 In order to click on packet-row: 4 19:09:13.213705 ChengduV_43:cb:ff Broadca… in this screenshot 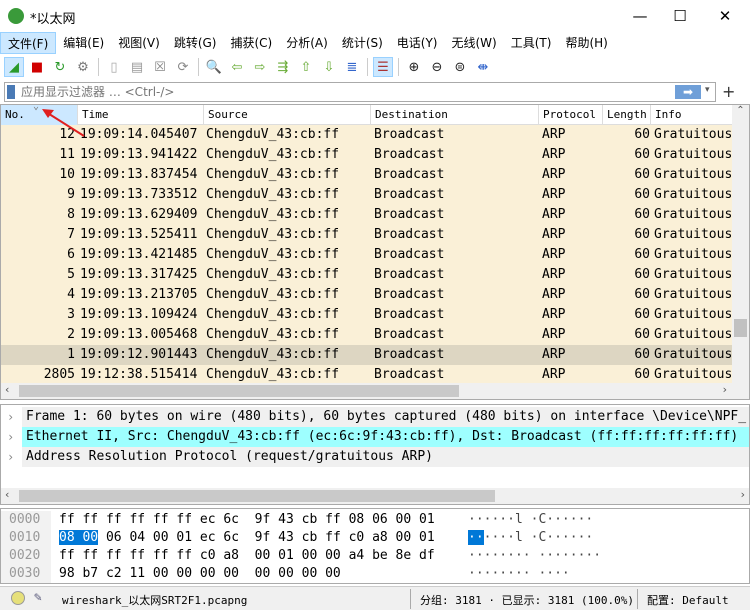, I will do `click(367, 295)`.